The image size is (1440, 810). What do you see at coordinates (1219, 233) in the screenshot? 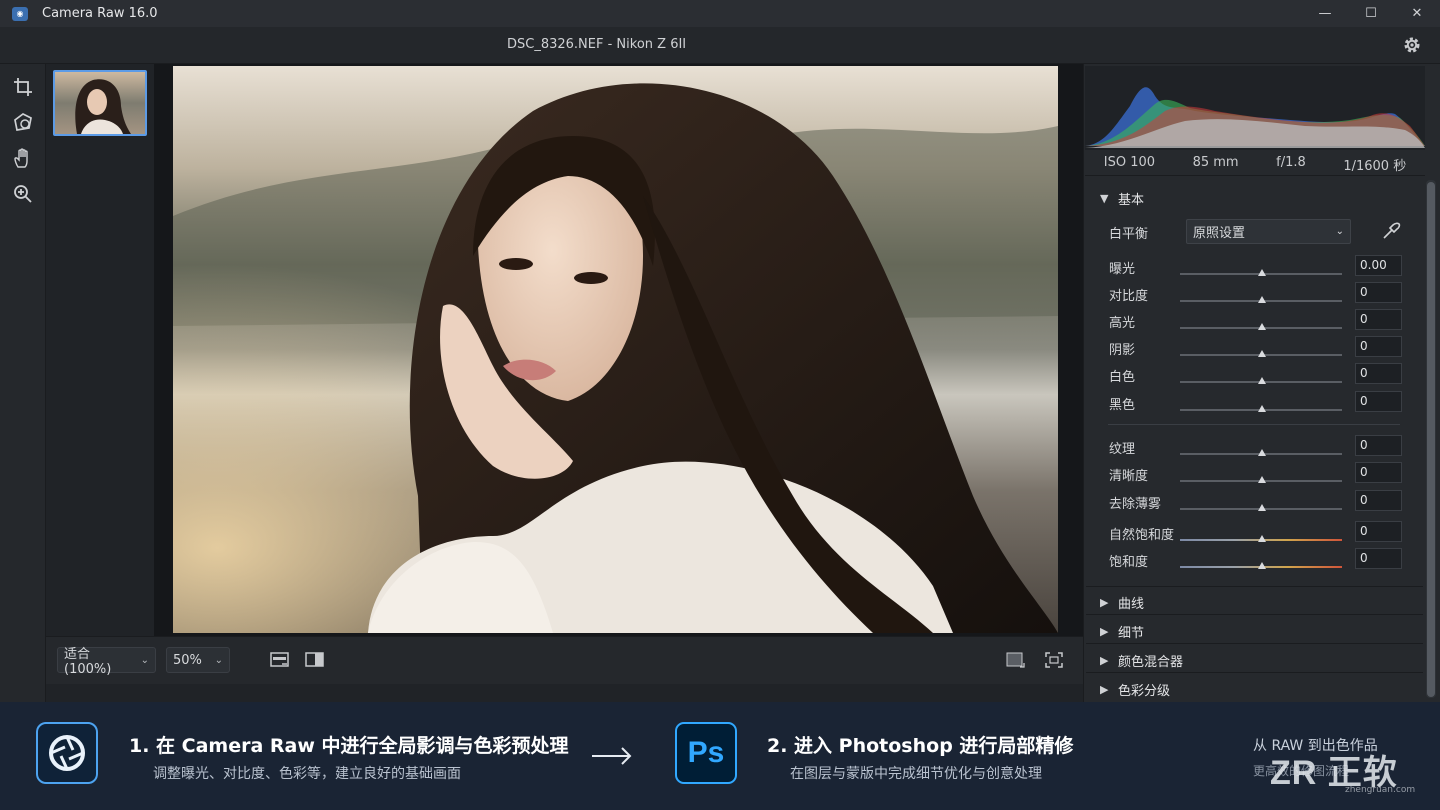
I see `white-balance-value: 原照设置` at bounding box center [1219, 233].